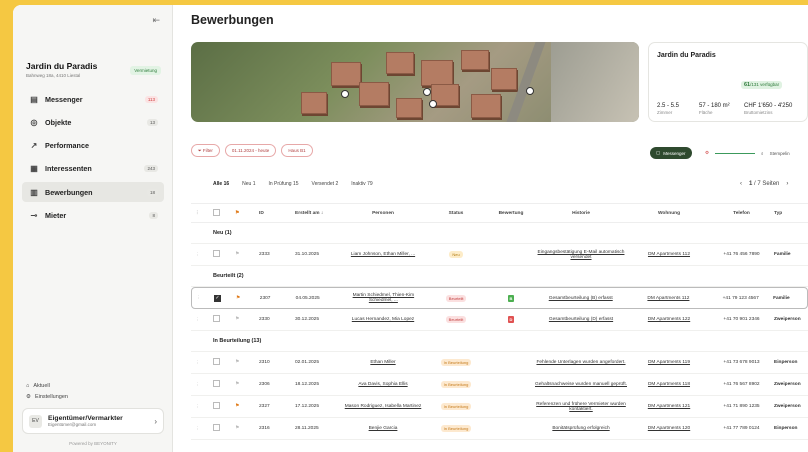  Describe the element at coordinates (671, 153) in the screenshot. I see `messenger-button: ▢ Messenger` at that location.